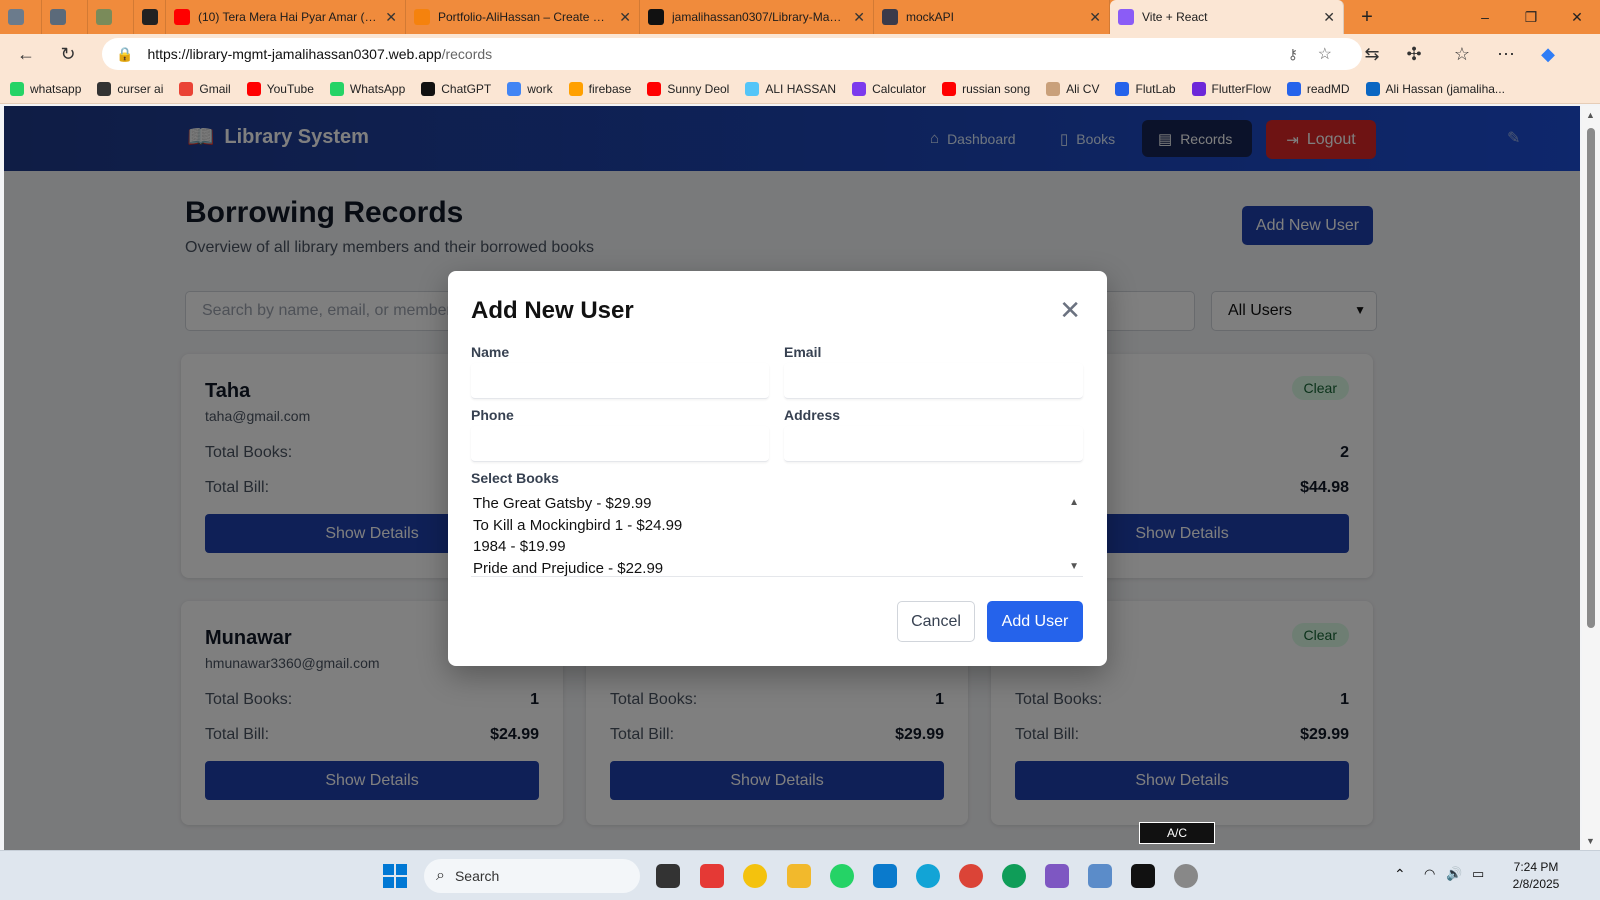 Image resolution: width=1600 pixels, height=900 pixels. Describe the element at coordinates (899, 88) in the screenshot. I see `bookmark-label: Calculator` at that location.